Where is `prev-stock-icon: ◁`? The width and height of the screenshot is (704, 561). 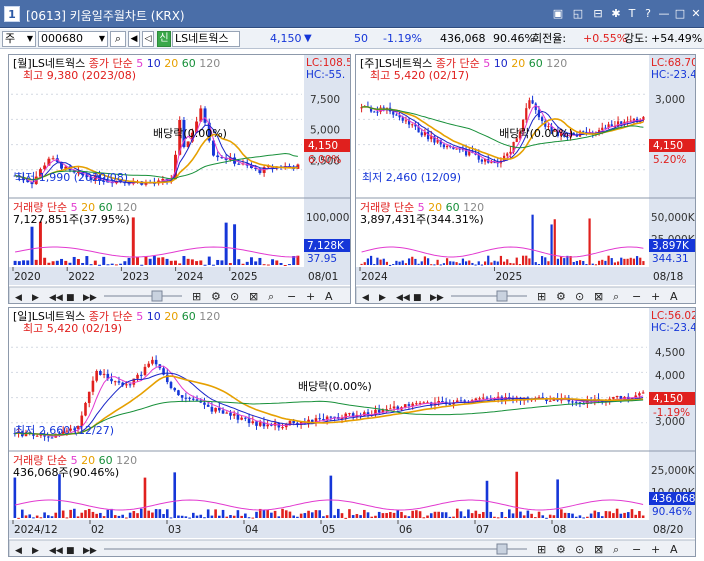 prev-stock-icon: ◁ is located at coordinates (148, 39).